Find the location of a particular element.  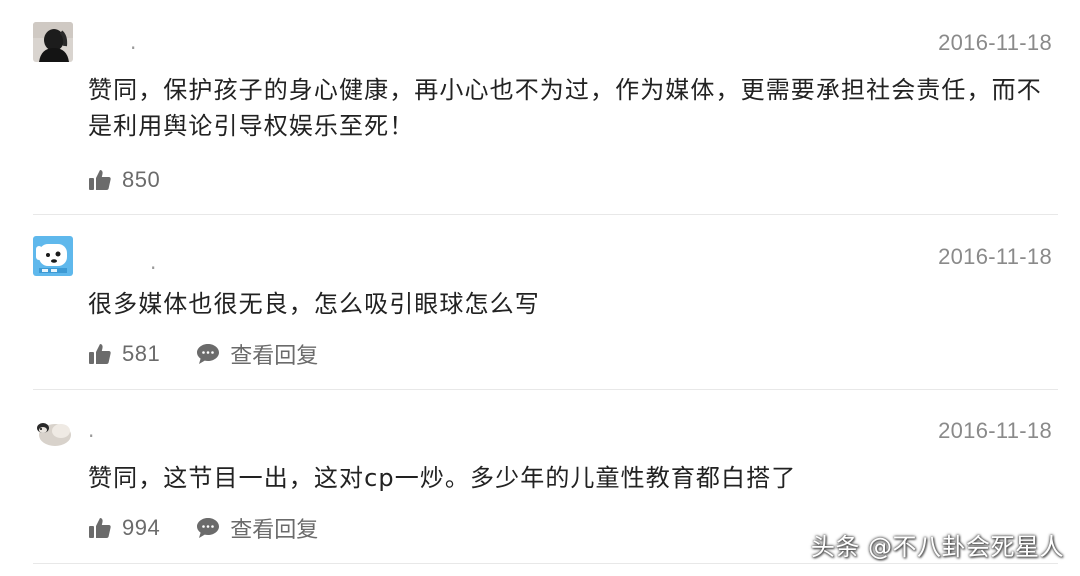

like-button: 850 is located at coordinates (124, 180).